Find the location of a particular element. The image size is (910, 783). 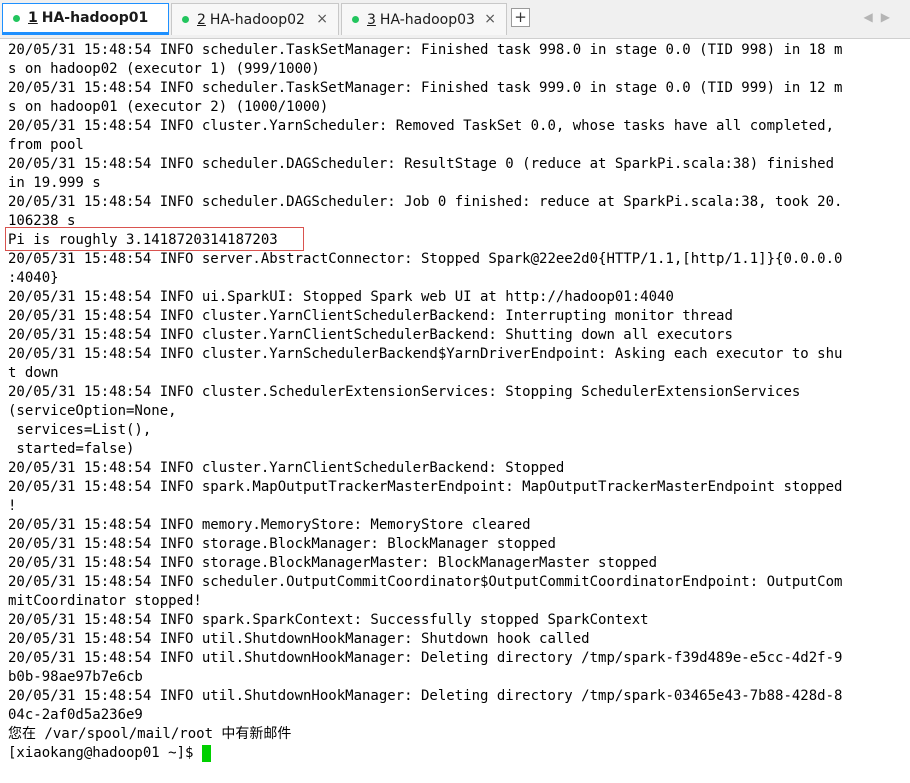

tab-scroll-arrows: ◀▶ is located at coordinates (881, 17).